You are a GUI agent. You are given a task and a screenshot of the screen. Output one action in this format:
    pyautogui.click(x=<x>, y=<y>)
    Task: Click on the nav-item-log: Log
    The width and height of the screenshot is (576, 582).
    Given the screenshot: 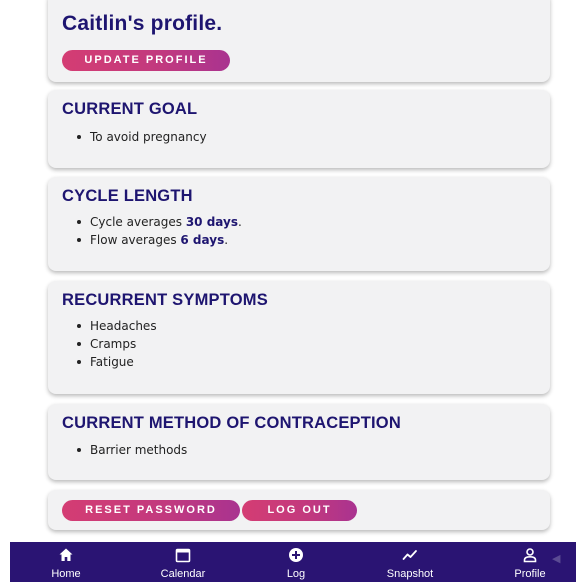 What is the action you would take?
    pyautogui.click(x=296, y=562)
    